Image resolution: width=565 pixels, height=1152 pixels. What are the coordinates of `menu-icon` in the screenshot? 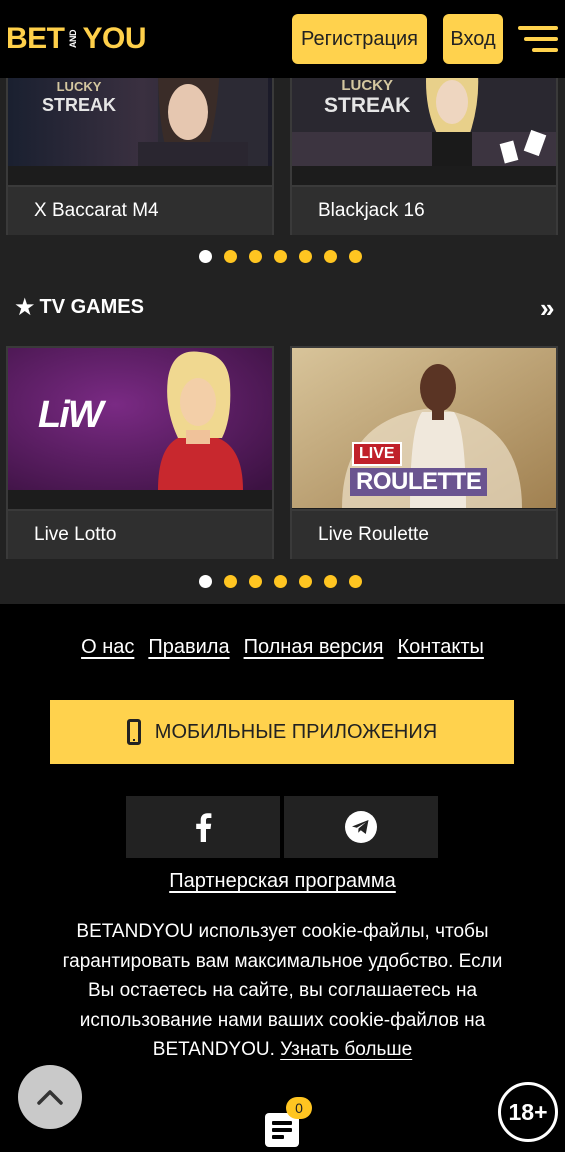 It's located at (538, 39).